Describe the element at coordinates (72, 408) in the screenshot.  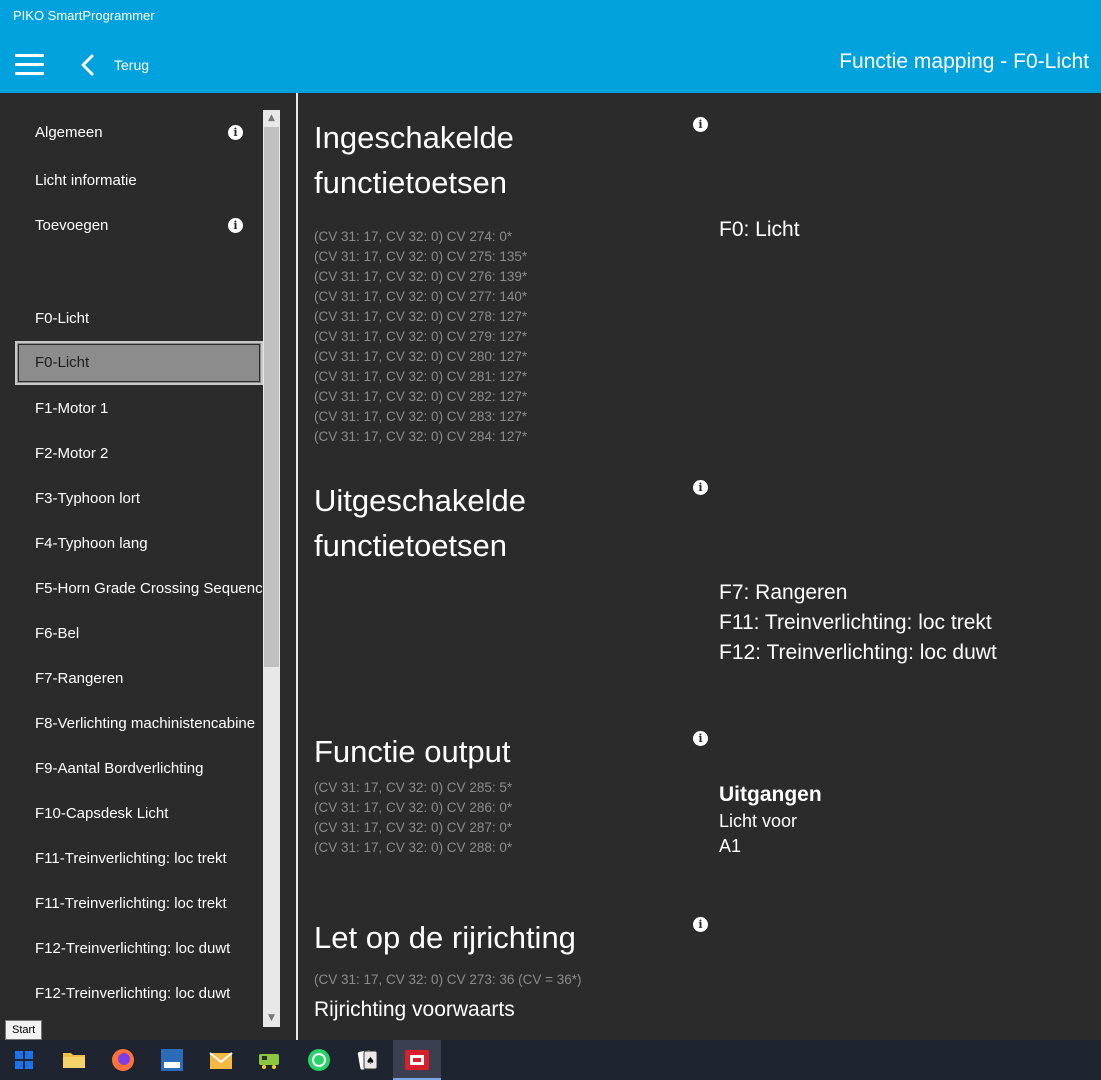
I see `sidebar-item-label: F1-Motor 1` at that location.